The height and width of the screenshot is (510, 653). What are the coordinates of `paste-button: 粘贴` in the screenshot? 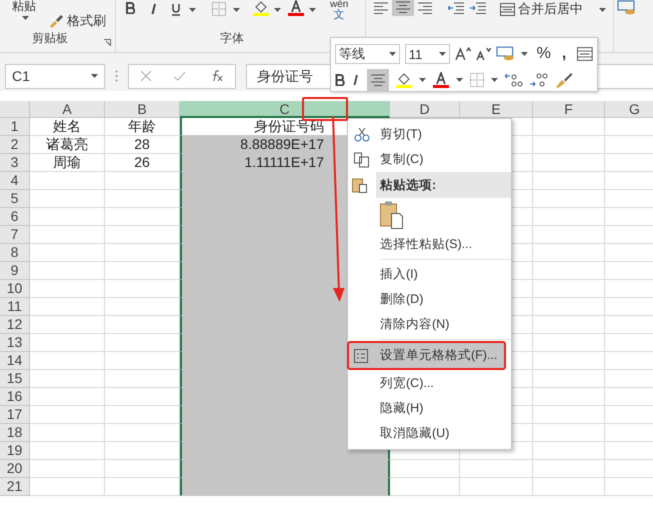 It's located at (24, 6).